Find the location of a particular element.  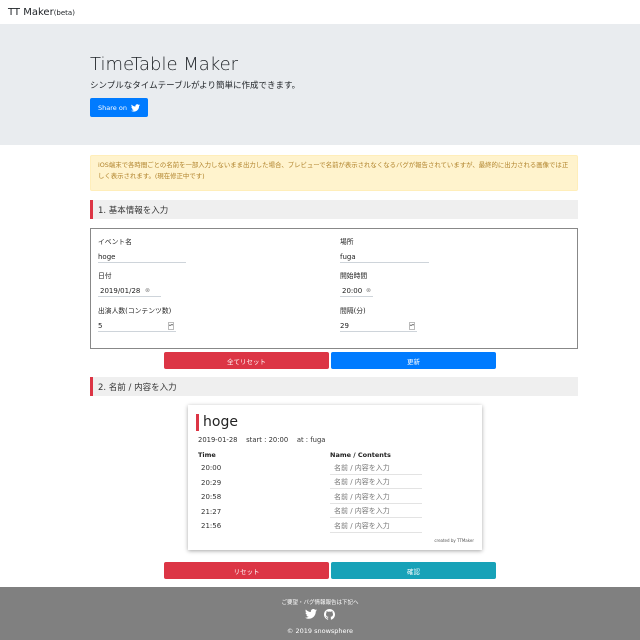

brand-link: TT Maker(beta) is located at coordinates (41, 12).